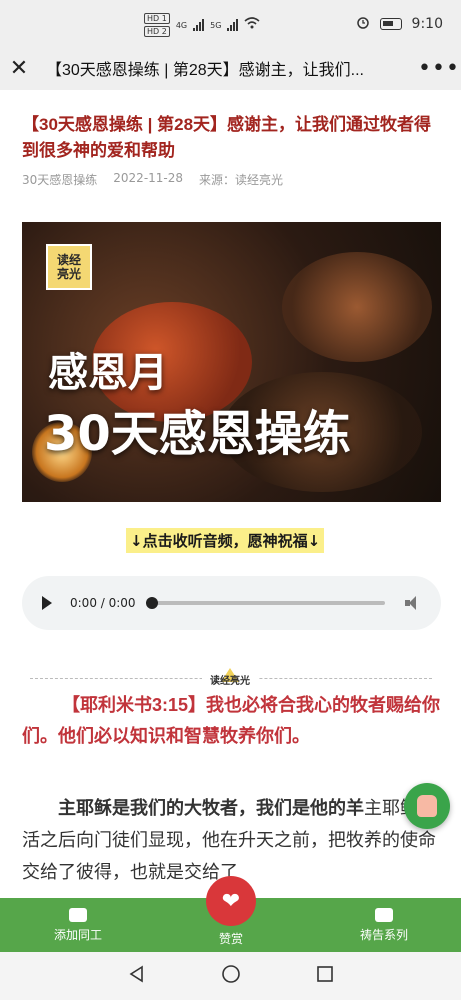 Image resolution: width=461 pixels, height=1000 pixels. Describe the element at coordinates (211, 808) in the screenshot. I see `body-bold: 主耶稣是我们的大牧者，我们是他的羊` at that location.